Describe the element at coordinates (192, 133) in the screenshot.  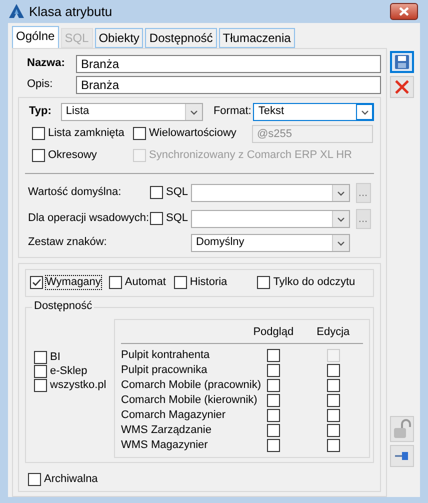
I see `checkbox-label: Wielowartościowy` at that location.